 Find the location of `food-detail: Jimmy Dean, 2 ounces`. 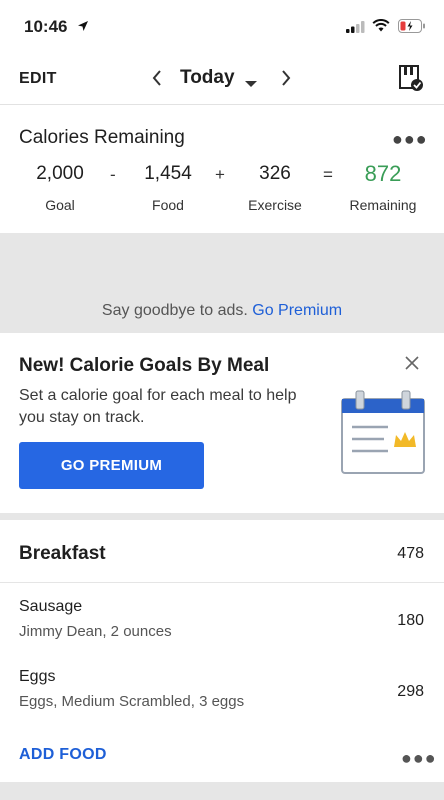

food-detail: Jimmy Dean, 2 ounces is located at coordinates (95, 631).